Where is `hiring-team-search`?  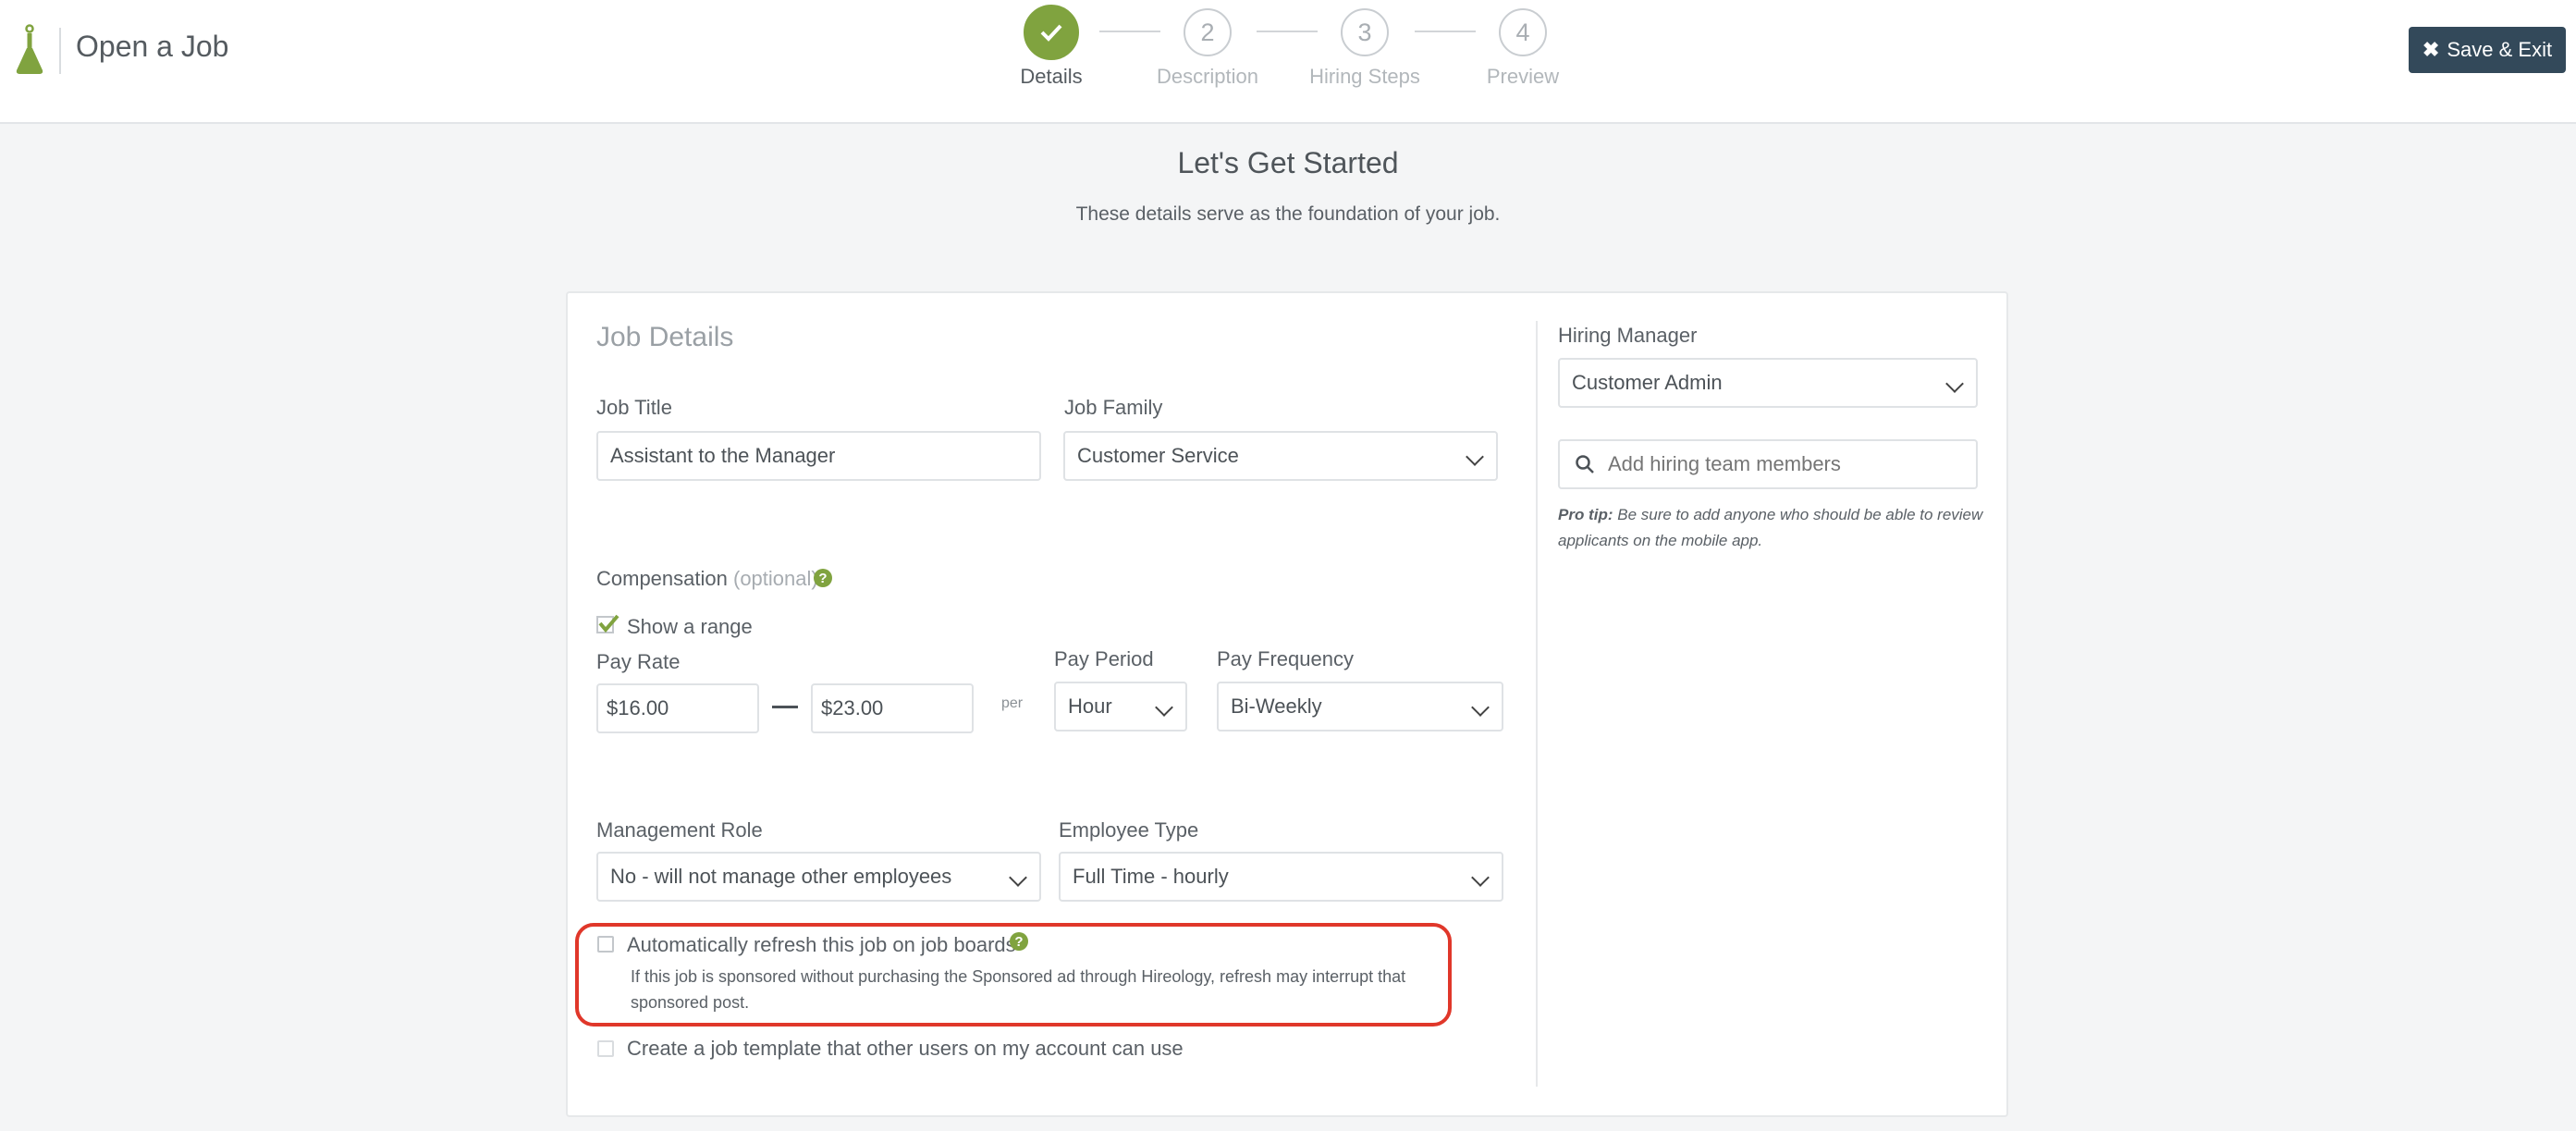 hiring-team-search is located at coordinates (1768, 464).